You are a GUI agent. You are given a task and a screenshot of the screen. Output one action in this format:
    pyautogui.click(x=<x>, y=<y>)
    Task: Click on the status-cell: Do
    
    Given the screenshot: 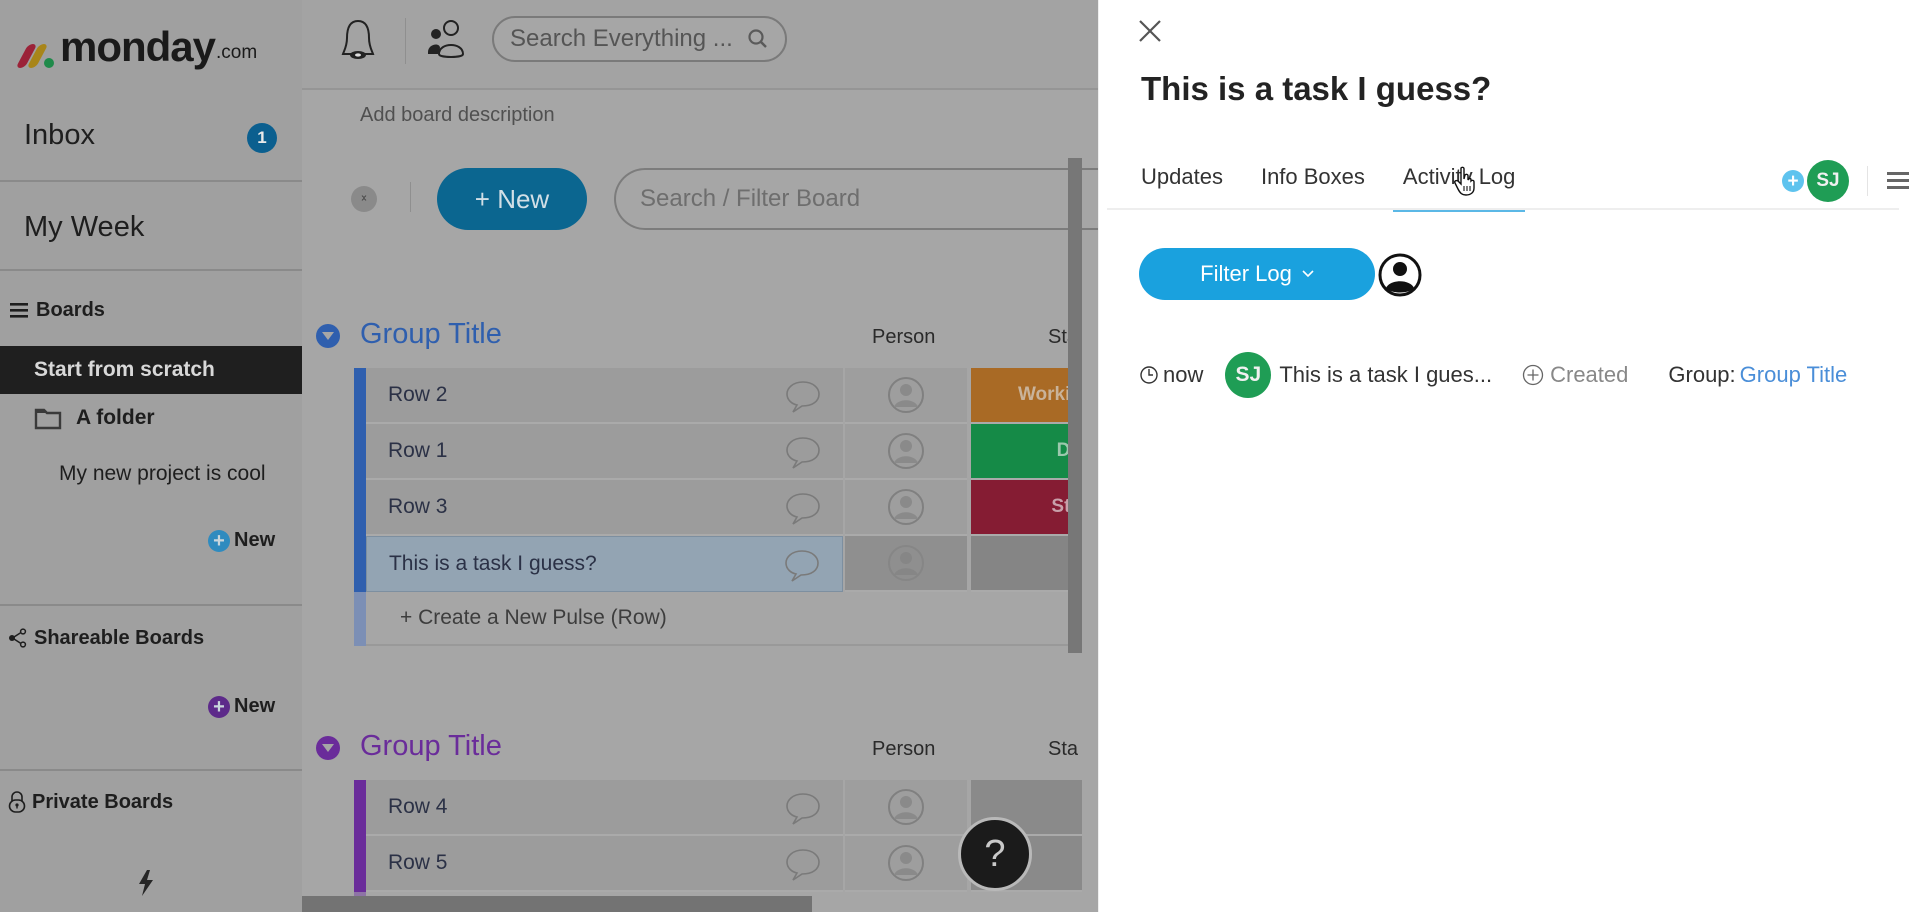 What is the action you would take?
    pyautogui.click(x=1026, y=452)
    